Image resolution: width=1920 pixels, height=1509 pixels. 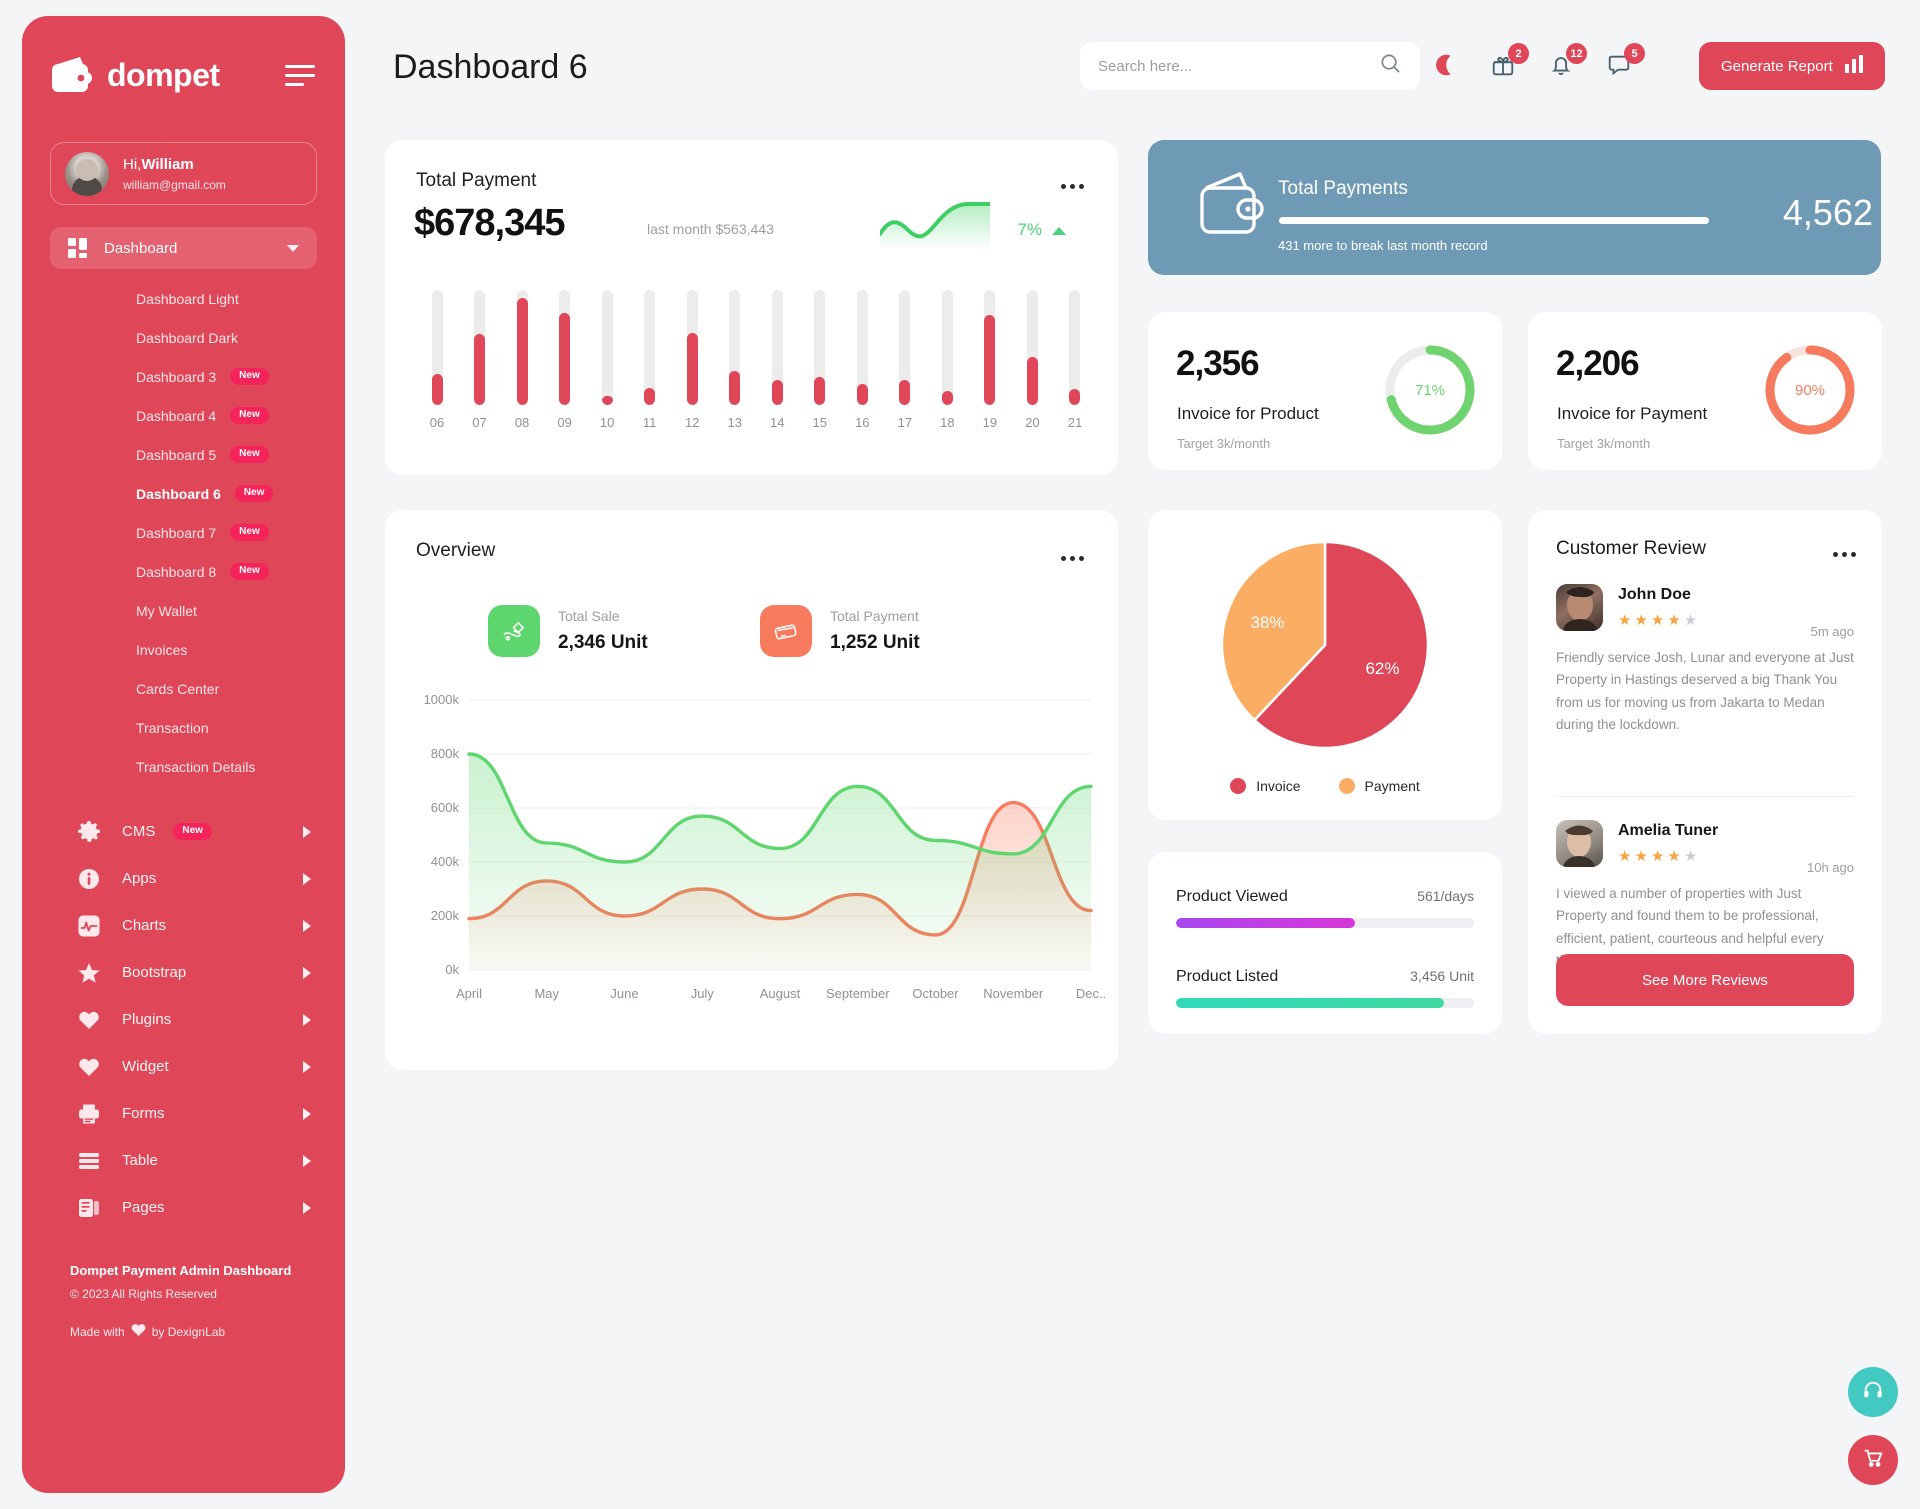 What do you see at coordinates (990, 360) in the screenshot?
I see `bar-column: 19` at bounding box center [990, 360].